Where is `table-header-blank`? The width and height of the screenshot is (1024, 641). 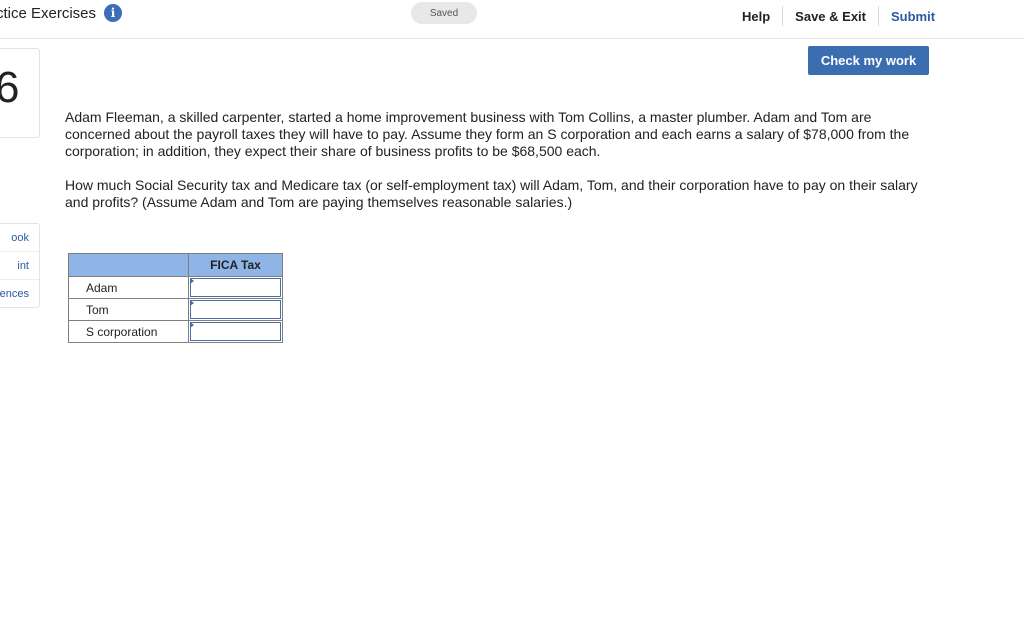
table-header-blank is located at coordinates (128, 265).